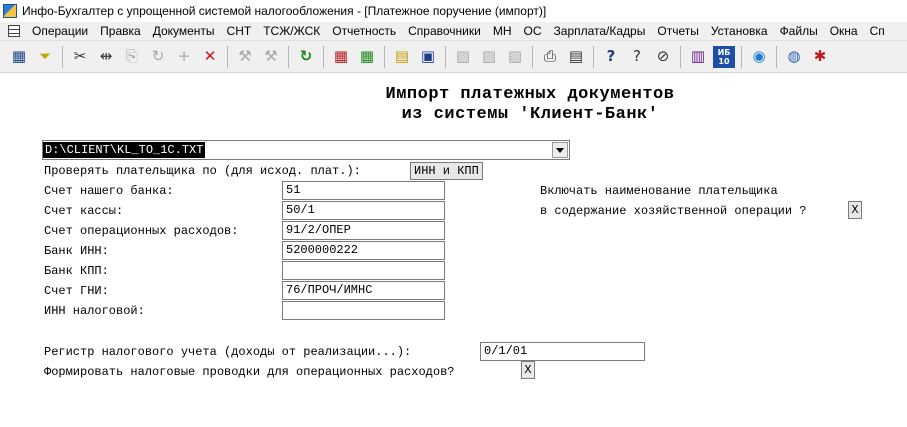 Image resolution: width=907 pixels, height=427 pixels. I want to click on print-preview-icon: ▤, so click(576, 57).